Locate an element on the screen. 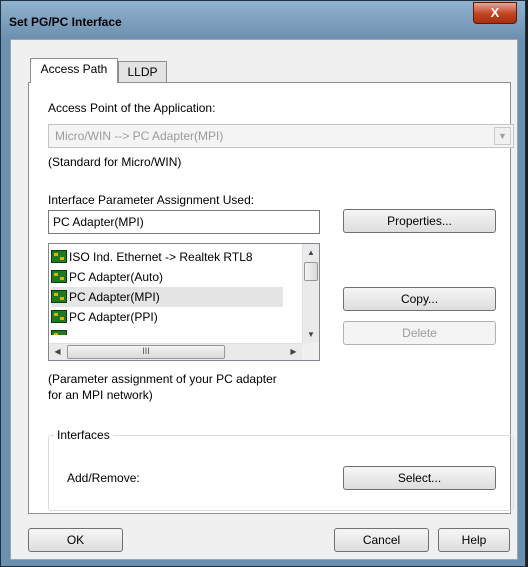  add-remove-label: Add/Remove: is located at coordinates (103, 478).